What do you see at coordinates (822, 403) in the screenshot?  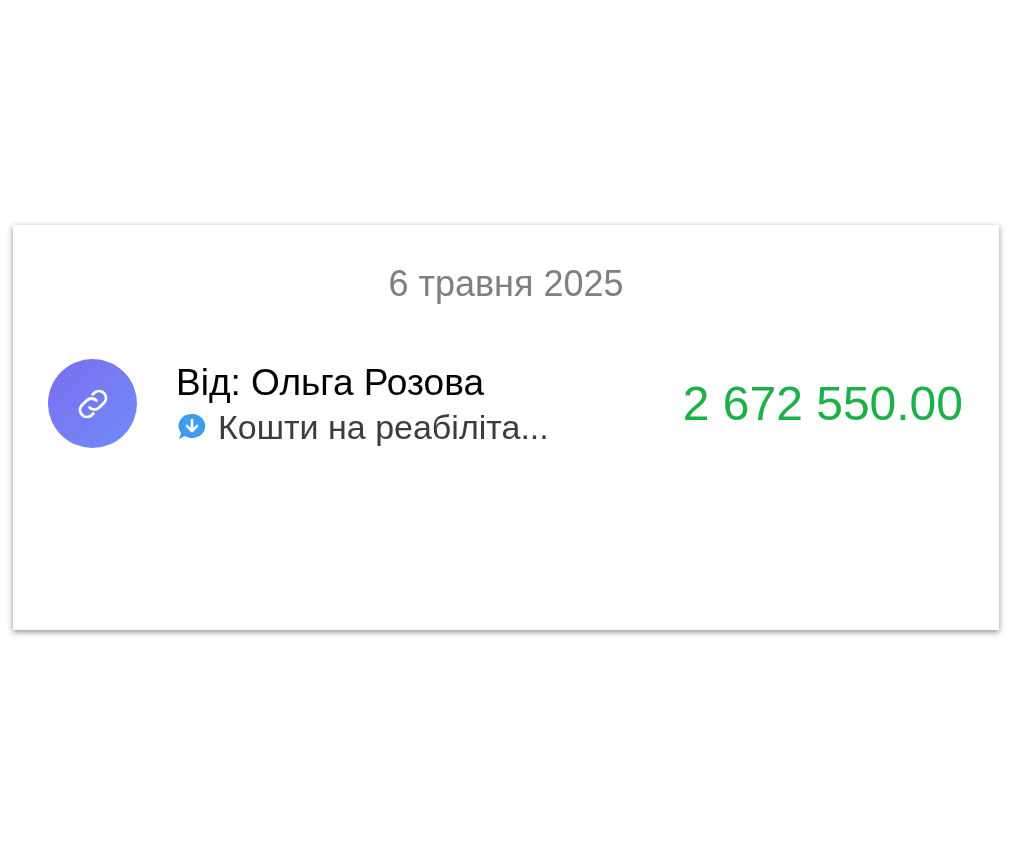 I see `transaction-amount: 2 672 550.00` at bounding box center [822, 403].